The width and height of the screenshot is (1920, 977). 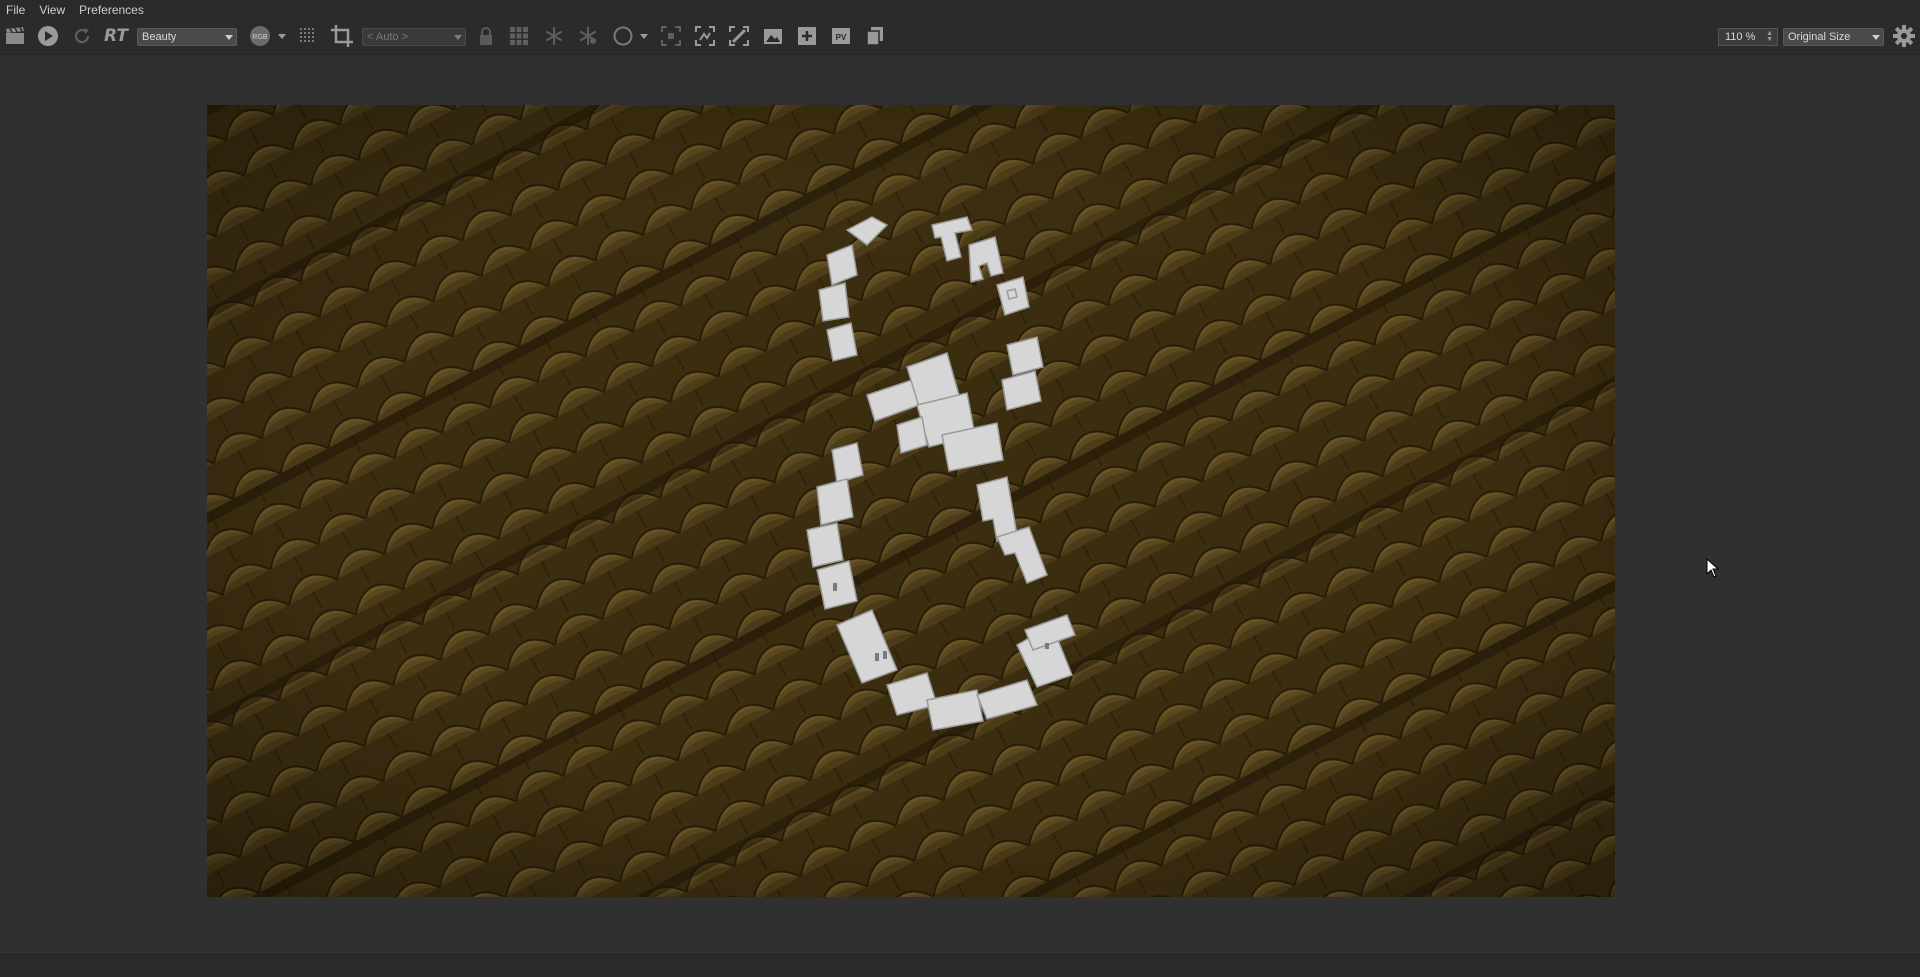 I want to click on grid-dots-icon, so click(x=308, y=36).